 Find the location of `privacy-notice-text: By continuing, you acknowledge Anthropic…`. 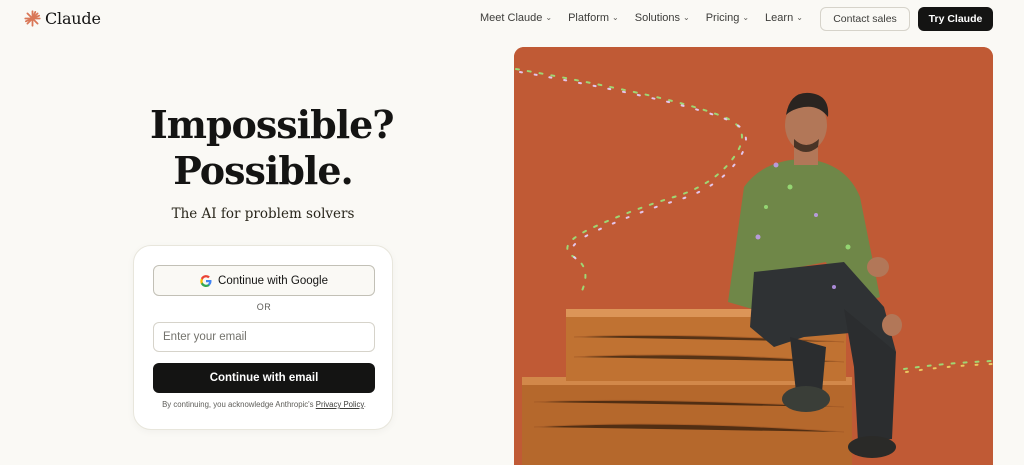

privacy-notice-text: By continuing, you acknowledge Anthropic… is located at coordinates (238, 404).